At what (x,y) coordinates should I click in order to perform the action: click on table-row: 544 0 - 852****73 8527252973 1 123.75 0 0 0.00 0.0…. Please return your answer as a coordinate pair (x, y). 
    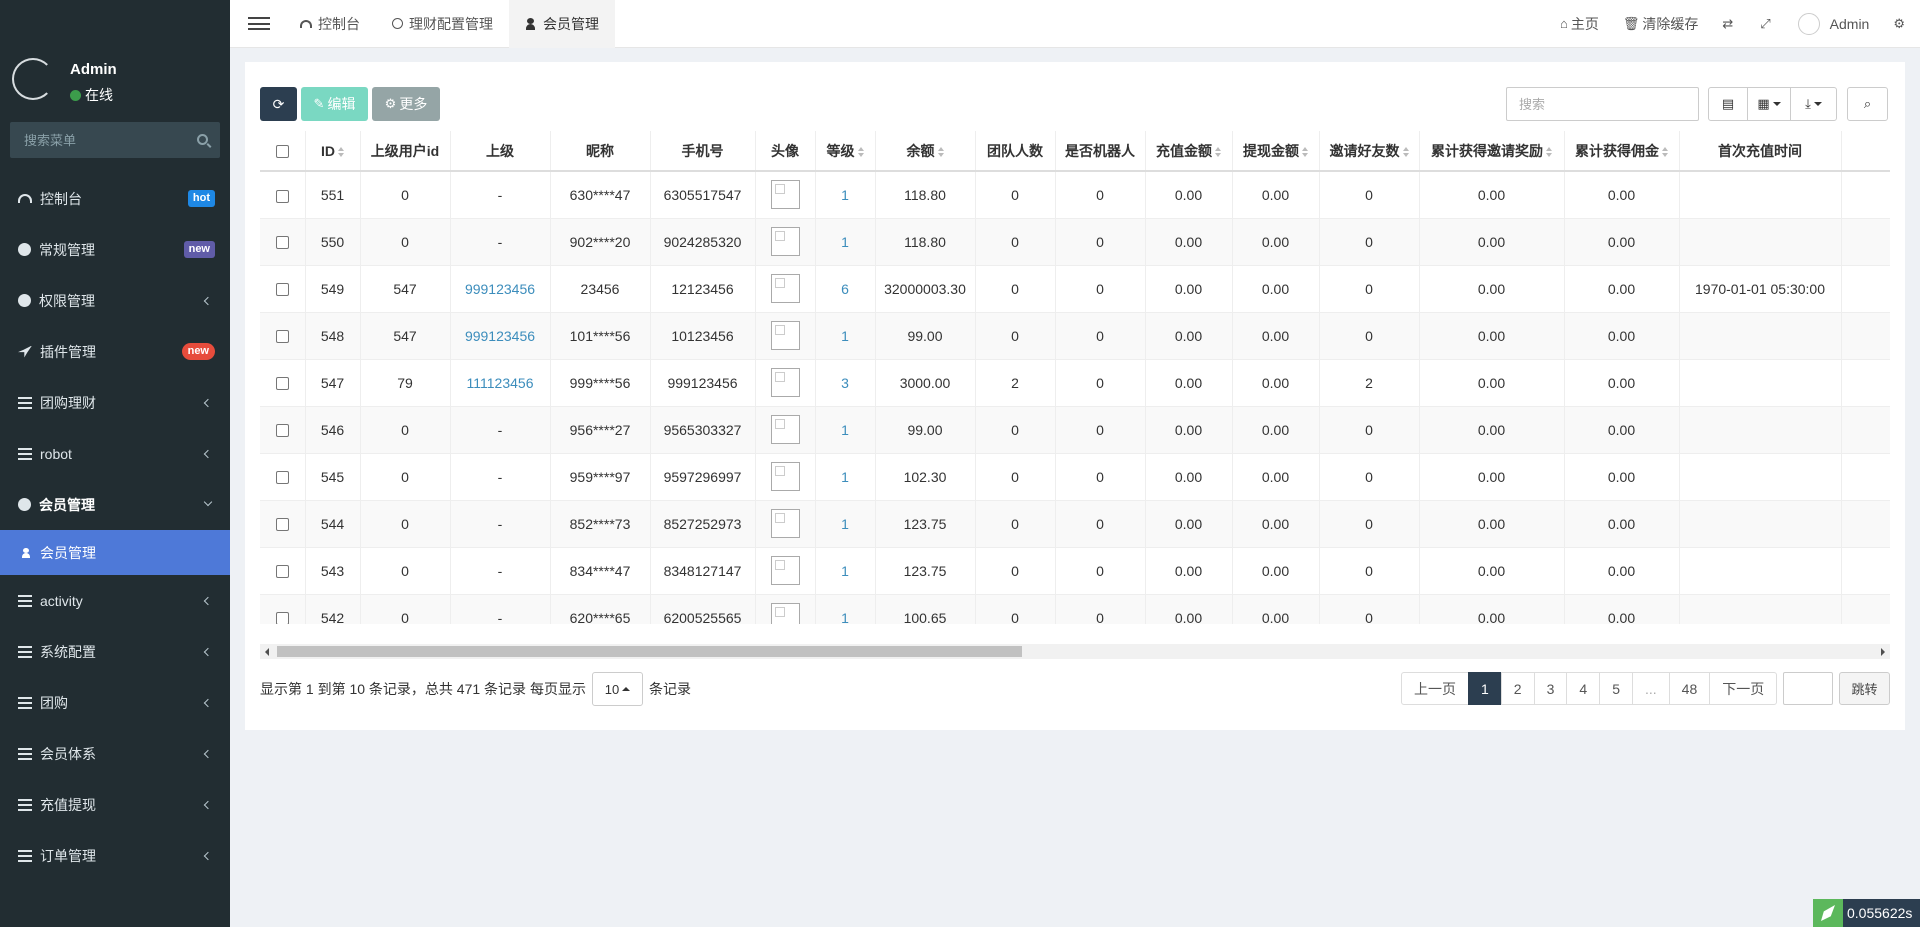
    Looking at the image, I should click on (1075, 524).